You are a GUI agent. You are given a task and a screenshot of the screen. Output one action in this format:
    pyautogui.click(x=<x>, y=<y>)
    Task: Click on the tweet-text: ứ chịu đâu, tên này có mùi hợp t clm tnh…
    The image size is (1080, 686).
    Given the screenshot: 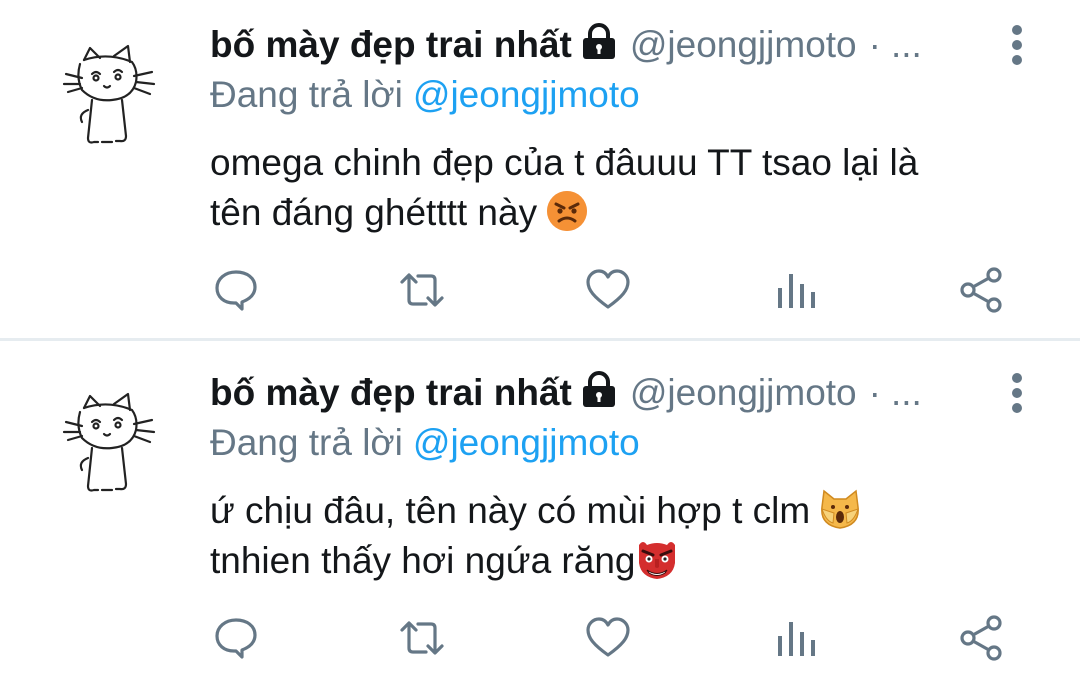 What is the action you would take?
    pyautogui.click(x=620, y=536)
    